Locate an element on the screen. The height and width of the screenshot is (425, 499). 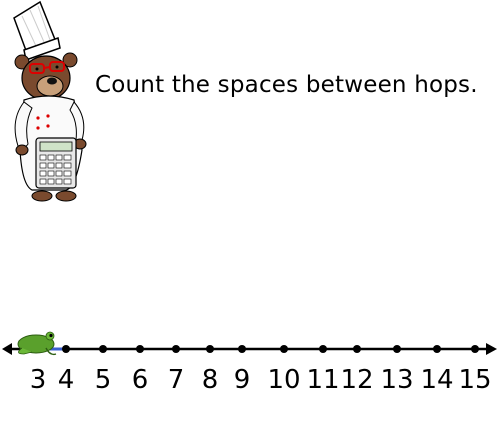
tick-label-15: 15 is located at coordinates (475, 380).